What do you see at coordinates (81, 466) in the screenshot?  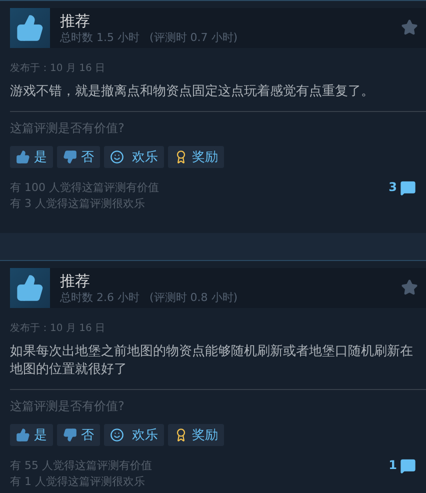 I see `helpful-count: 有 55 人觉得这篇评测有价值` at bounding box center [81, 466].